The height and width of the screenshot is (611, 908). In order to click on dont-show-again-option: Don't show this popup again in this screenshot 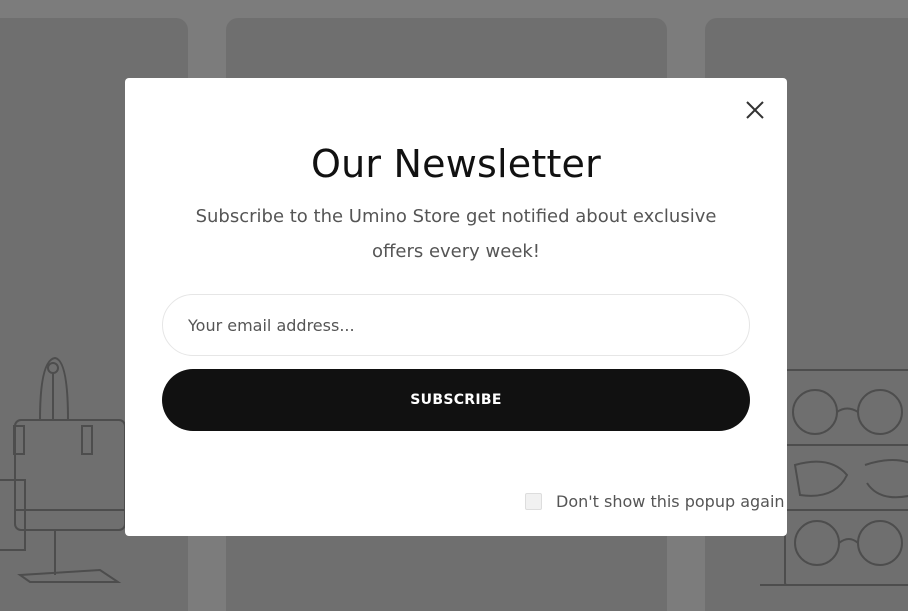, I will do `click(655, 501)`.